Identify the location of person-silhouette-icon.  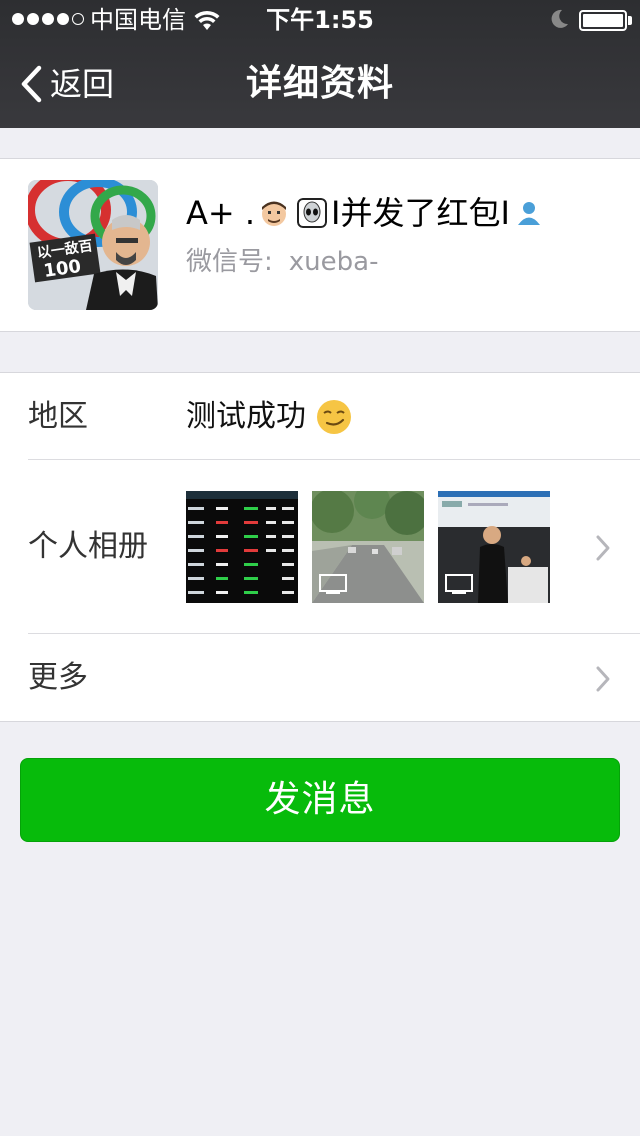
(528, 213).